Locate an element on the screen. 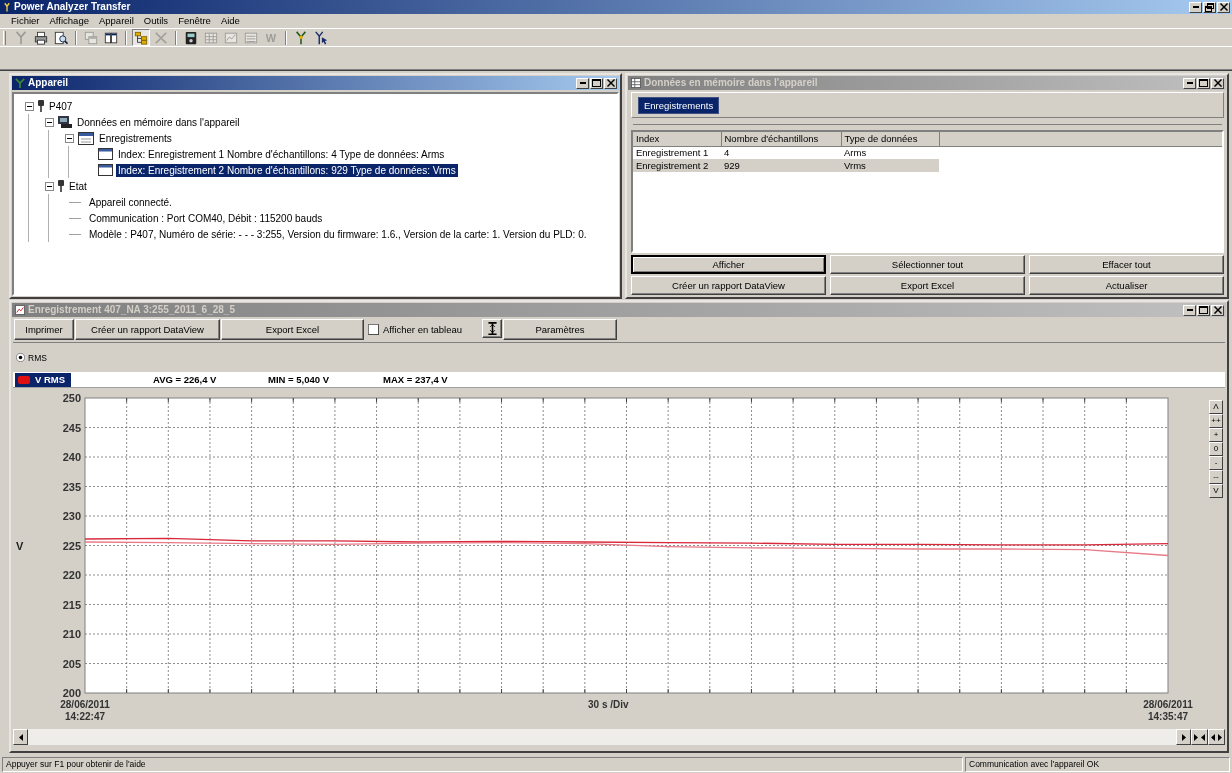 The image size is (1232, 773). printer-icon is located at coordinates (41, 37).